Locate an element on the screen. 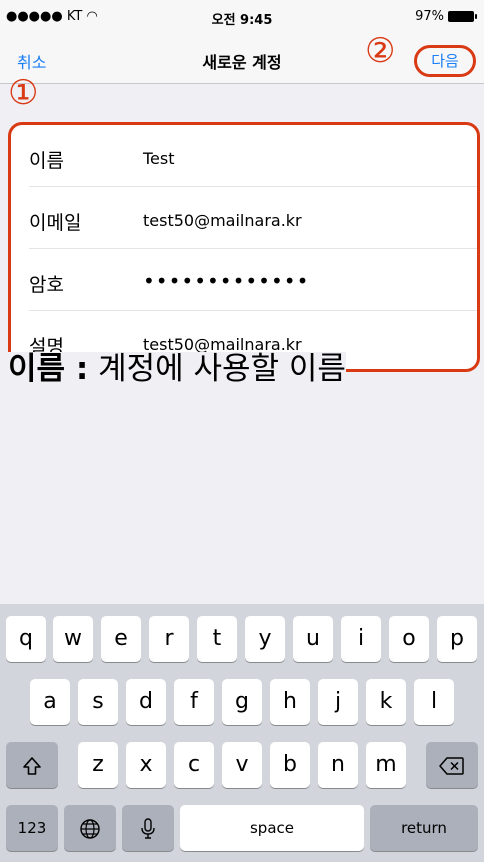 Image resolution: width=484 pixels, height=862 pixels. globe-key is located at coordinates (90, 828).